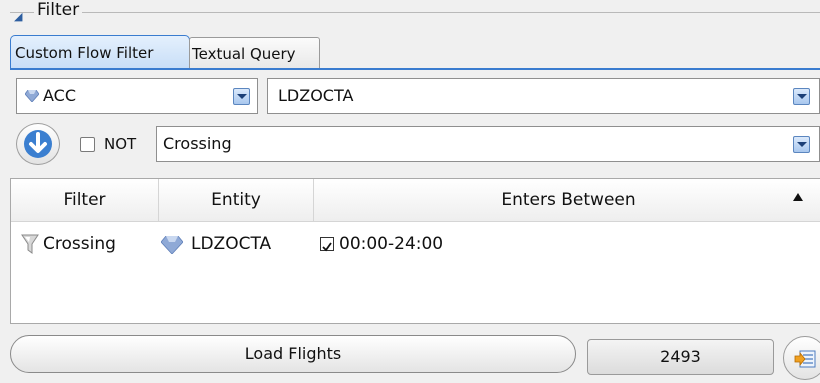 This screenshot has width=820, height=383. I want to click on arrow-down-icon, so click(38, 144).